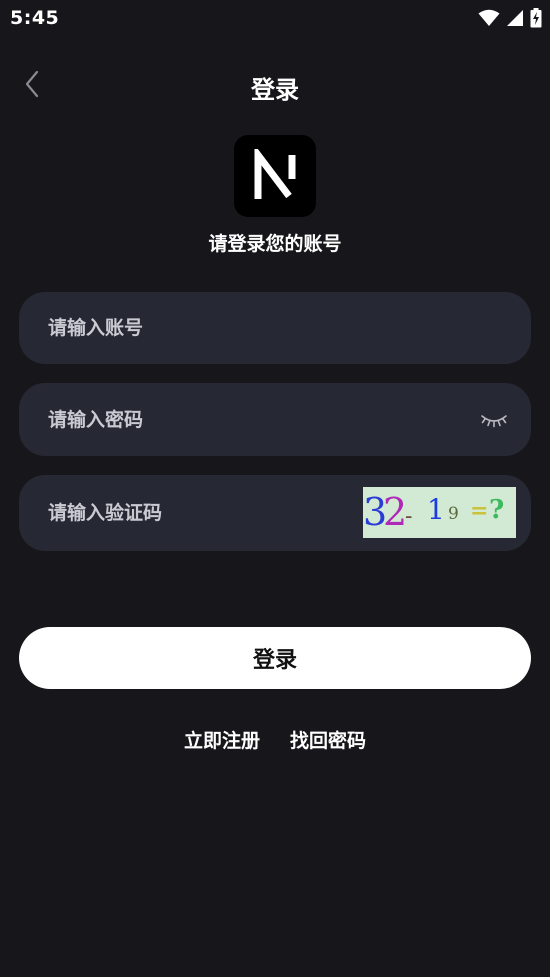  I want to click on battery-charging-icon, so click(536, 18).